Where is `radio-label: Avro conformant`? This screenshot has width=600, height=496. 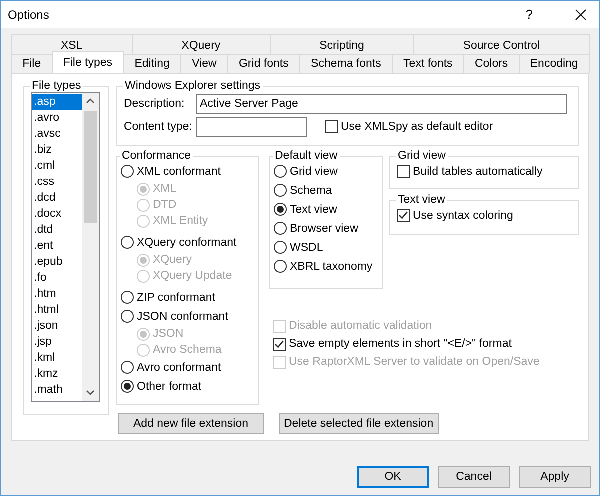
radio-label: Avro conformant is located at coordinates (179, 368).